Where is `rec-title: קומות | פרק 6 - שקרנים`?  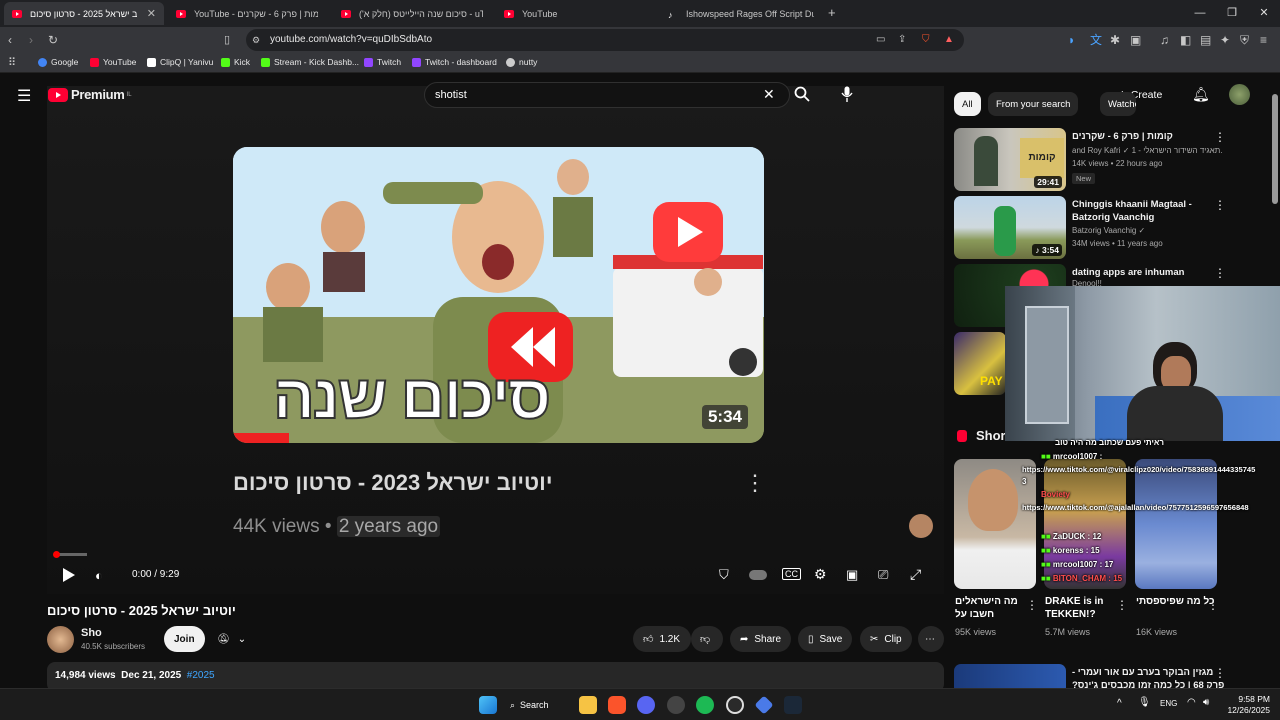 rec-title: קומות | פרק 6 - שקרנים is located at coordinates (1152, 136).